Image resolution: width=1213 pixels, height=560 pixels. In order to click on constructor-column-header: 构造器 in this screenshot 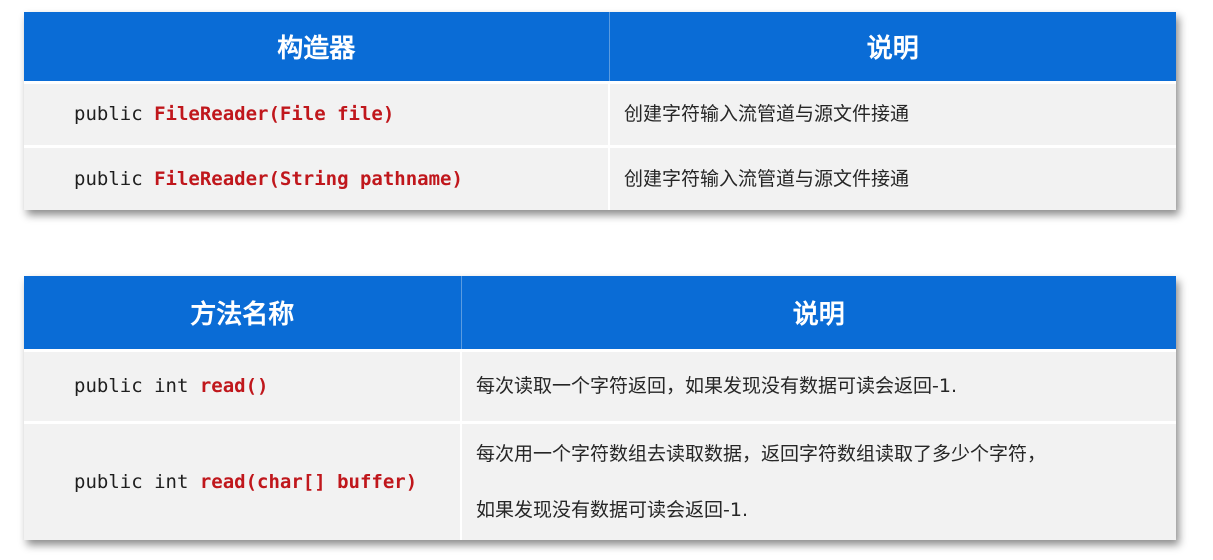, I will do `click(317, 47)`.